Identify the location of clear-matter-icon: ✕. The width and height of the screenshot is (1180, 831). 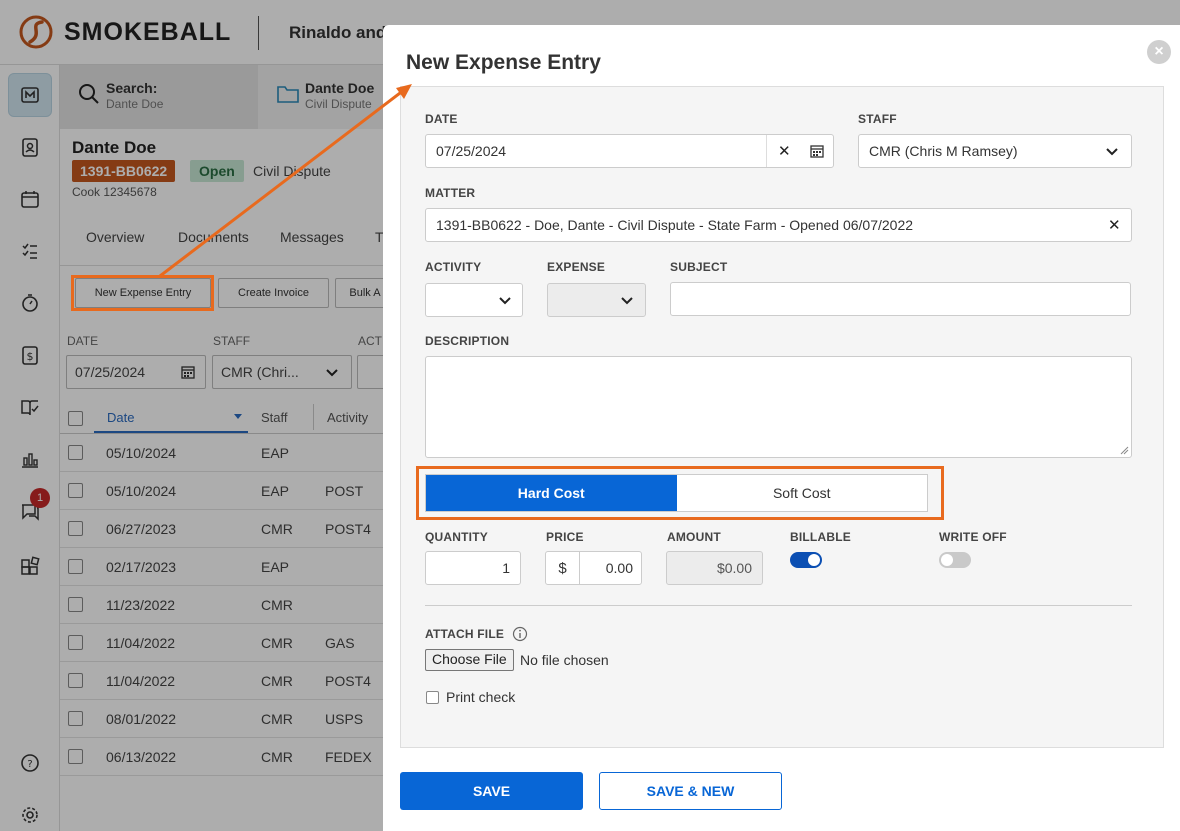
(1114, 225).